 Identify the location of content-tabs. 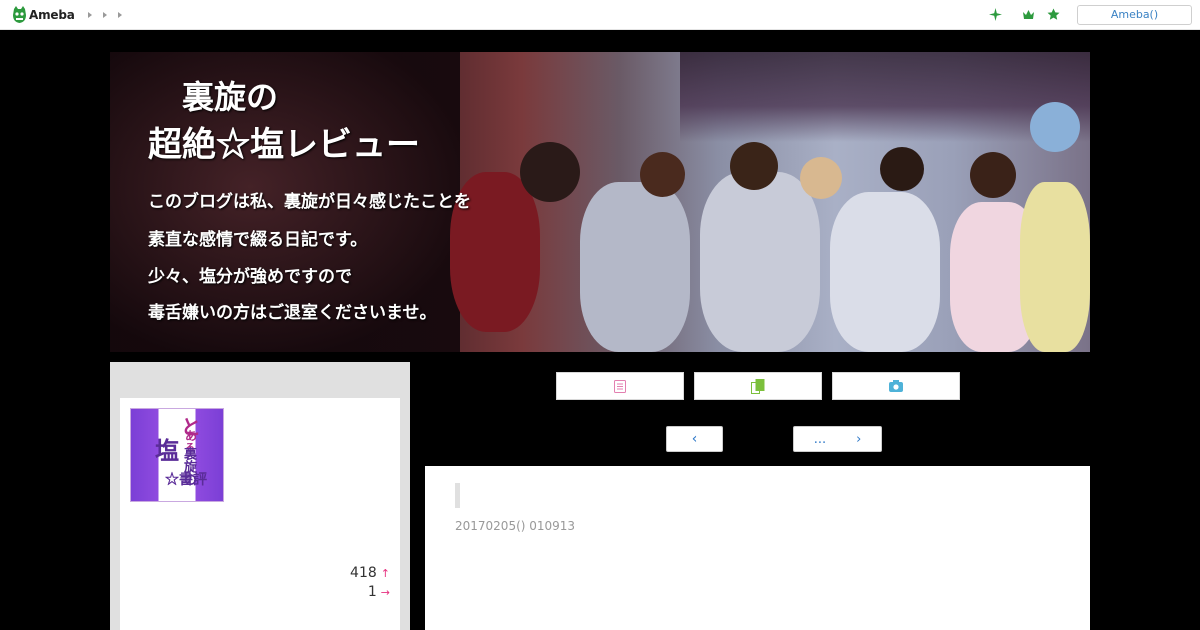
(758, 386).